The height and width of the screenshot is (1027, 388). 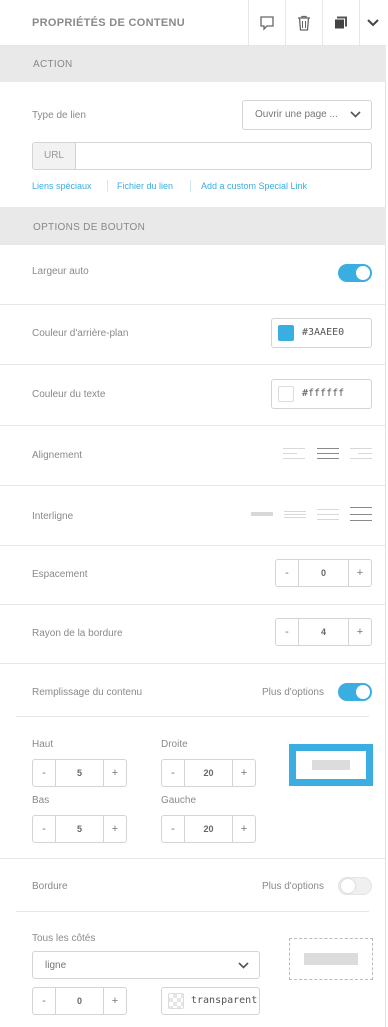 What do you see at coordinates (50, 886) in the screenshot?
I see `border-label: Bordure` at bounding box center [50, 886].